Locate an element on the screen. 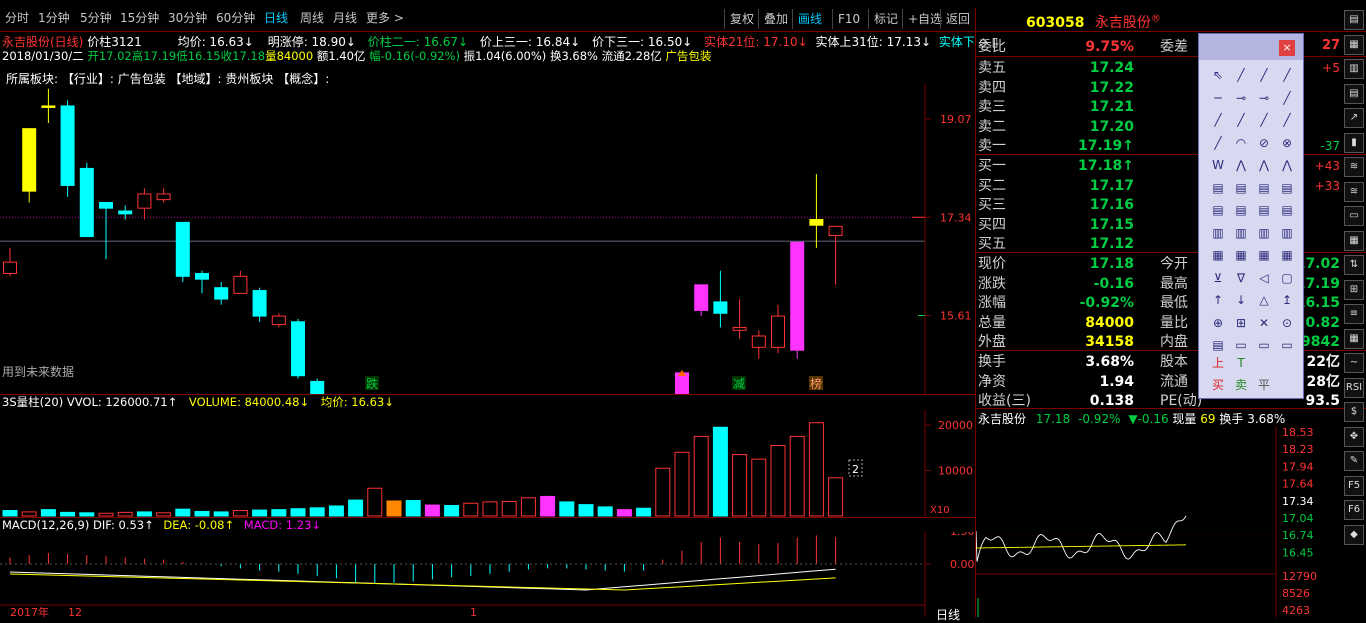 Image resolution: width=1366 pixels, height=623 pixels. side-tool-icon: ✥ is located at coordinates (1354, 436).